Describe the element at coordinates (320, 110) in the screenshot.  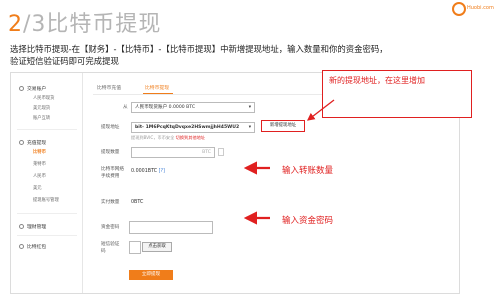
I see `arrow-to-add-address` at that location.